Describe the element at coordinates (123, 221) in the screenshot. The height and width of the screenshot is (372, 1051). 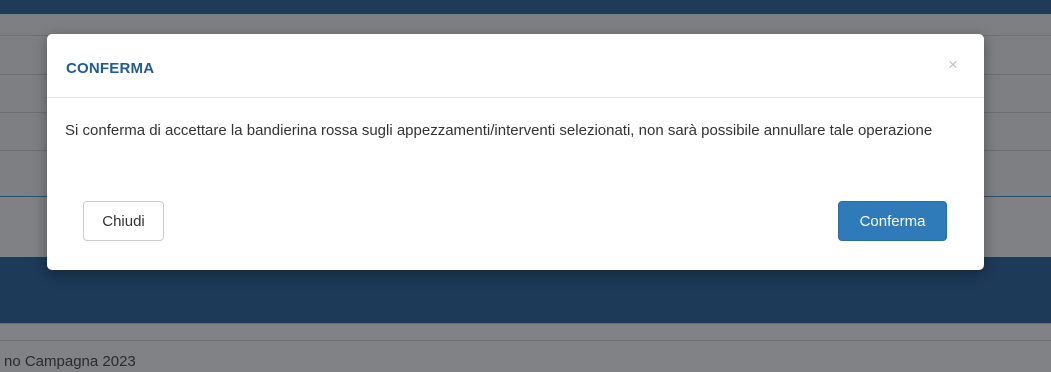
I see `close-button: Chiudi` at that location.